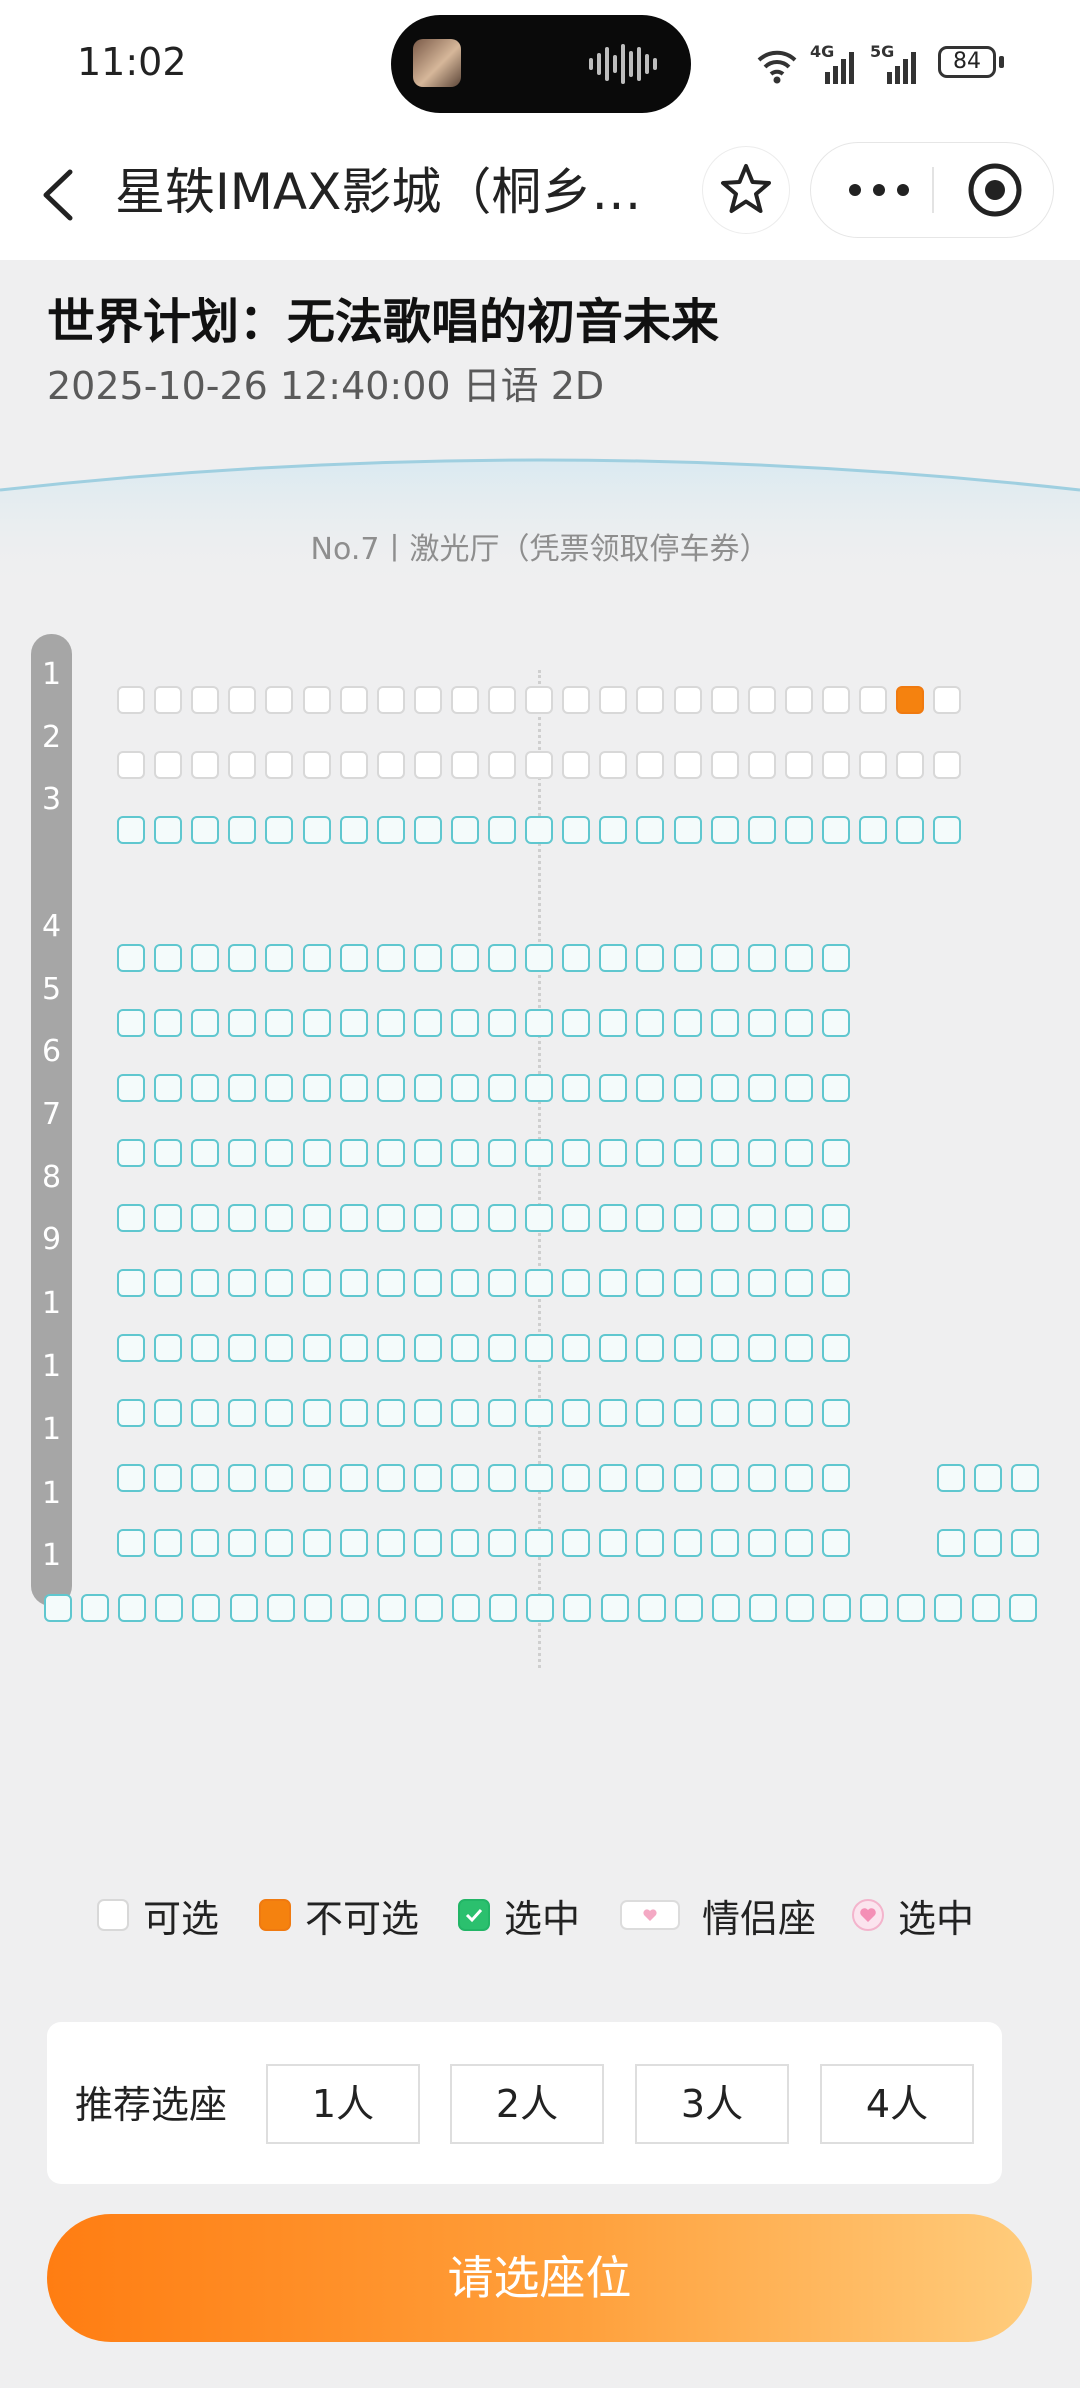 This screenshot has height=2388, width=1080. Describe the element at coordinates (746, 190) in the screenshot. I see `favorite-button` at that location.